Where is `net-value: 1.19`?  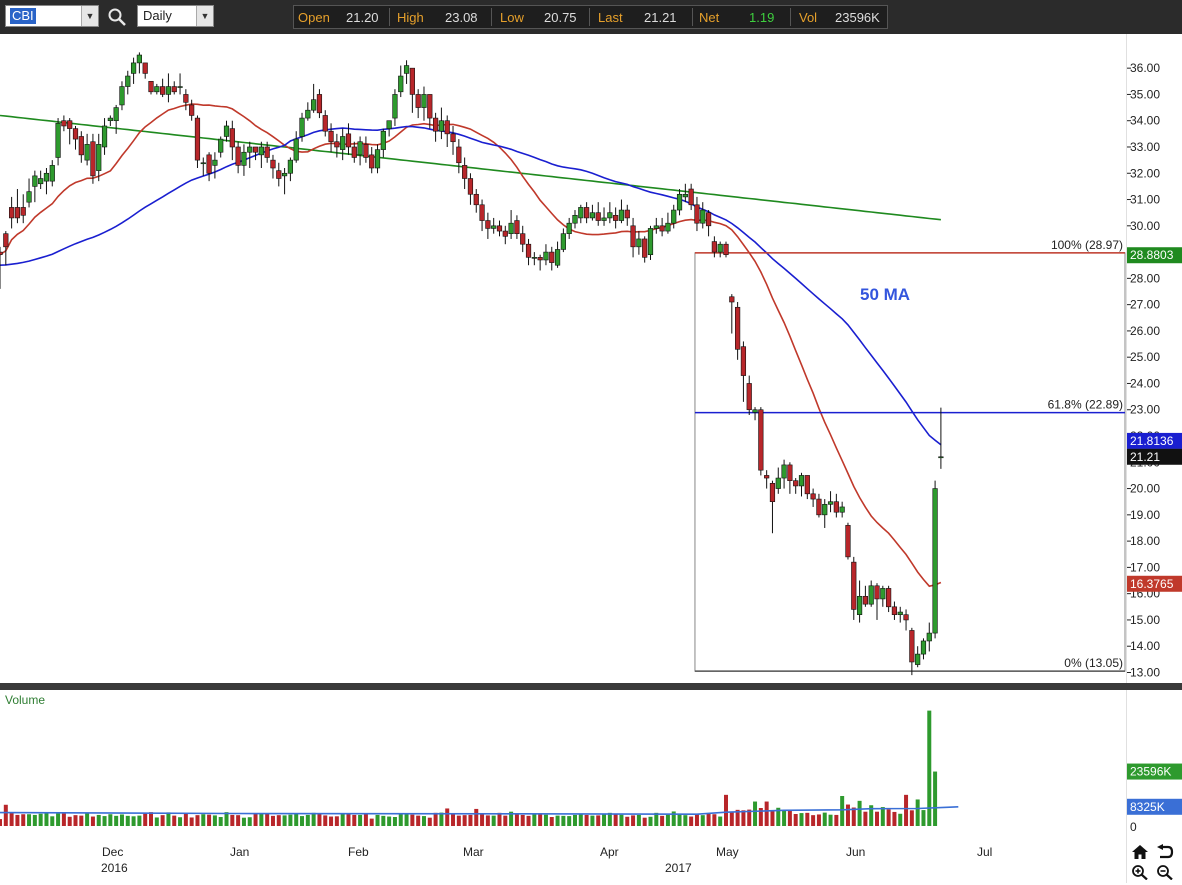 net-value: 1.19 is located at coordinates (762, 17).